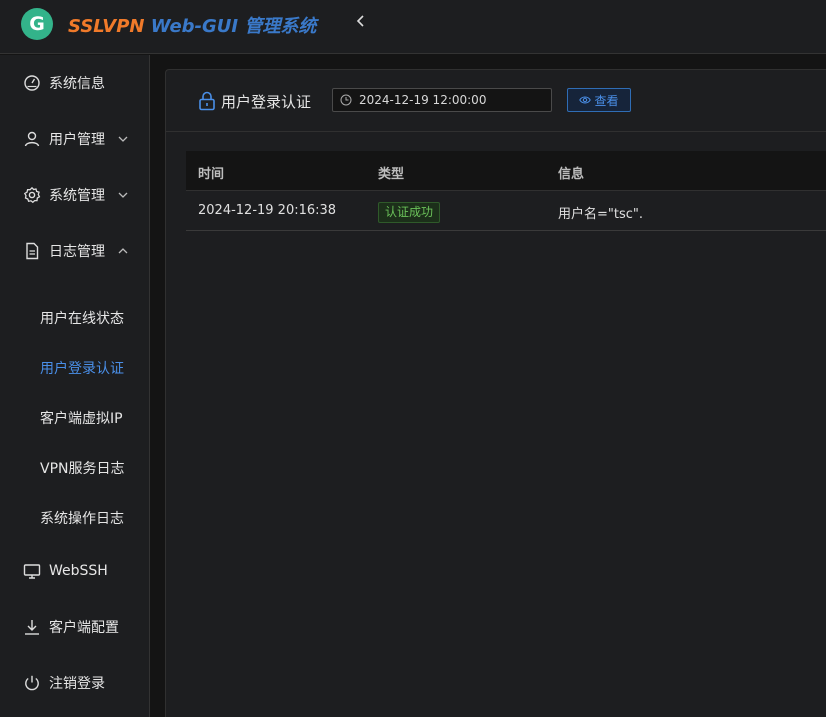 The height and width of the screenshot is (717, 826). Describe the element at coordinates (32, 251) in the screenshot. I see `document-icon` at that location.